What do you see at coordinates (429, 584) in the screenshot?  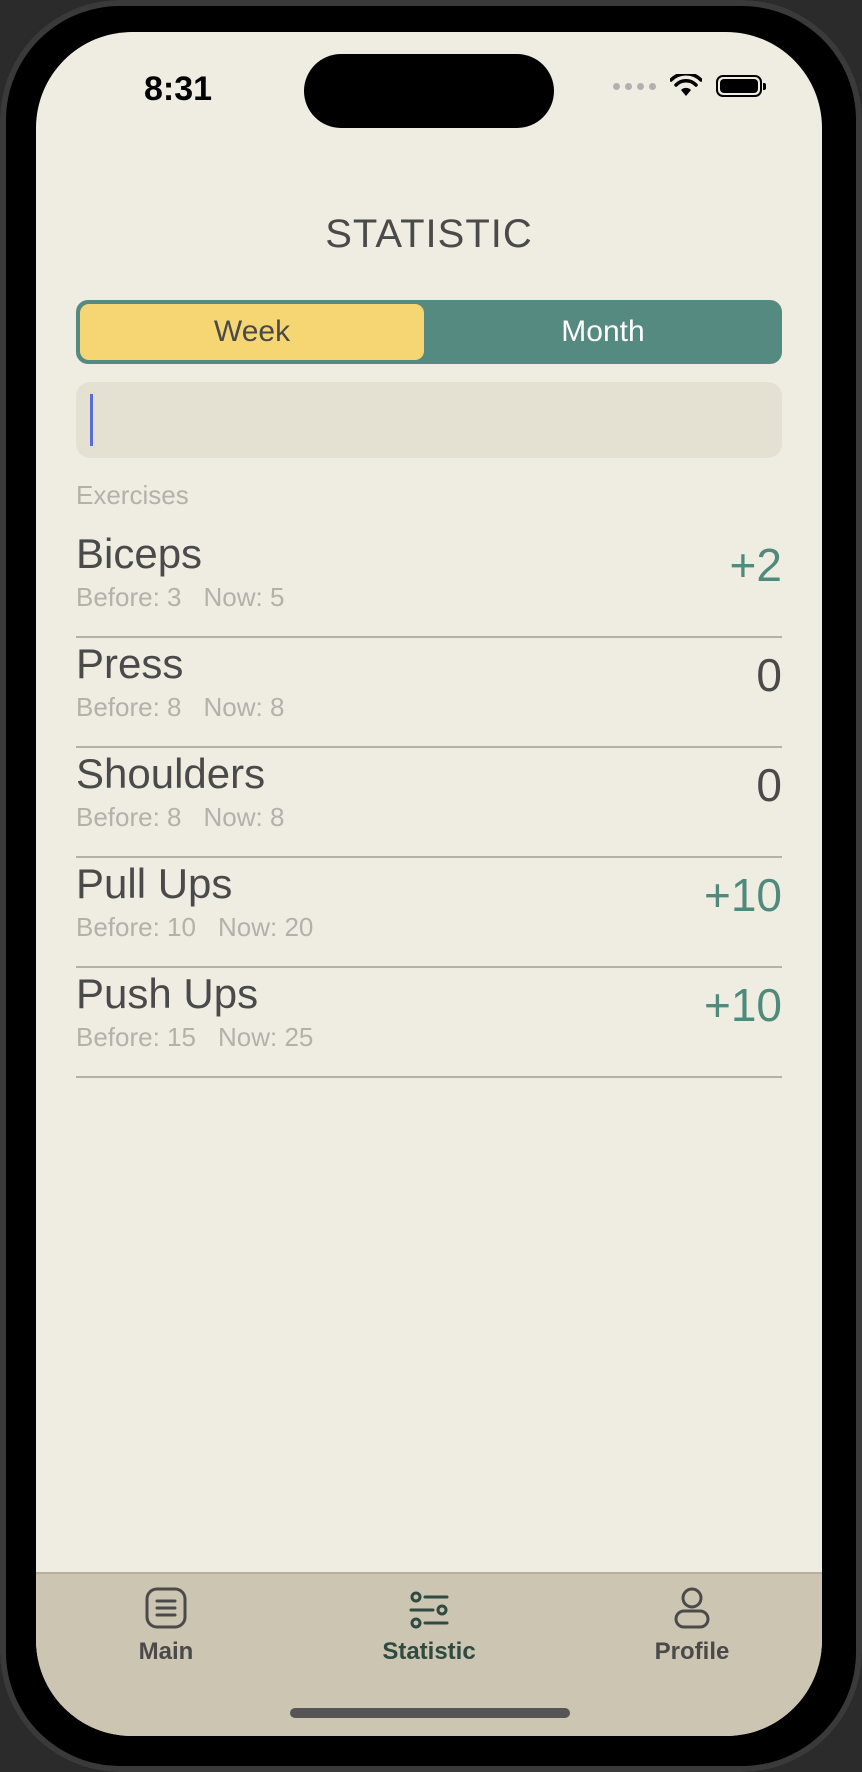 I see `list-item: Biceps Before: 3 Now: 5 +2` at bounding box center [429, 584].